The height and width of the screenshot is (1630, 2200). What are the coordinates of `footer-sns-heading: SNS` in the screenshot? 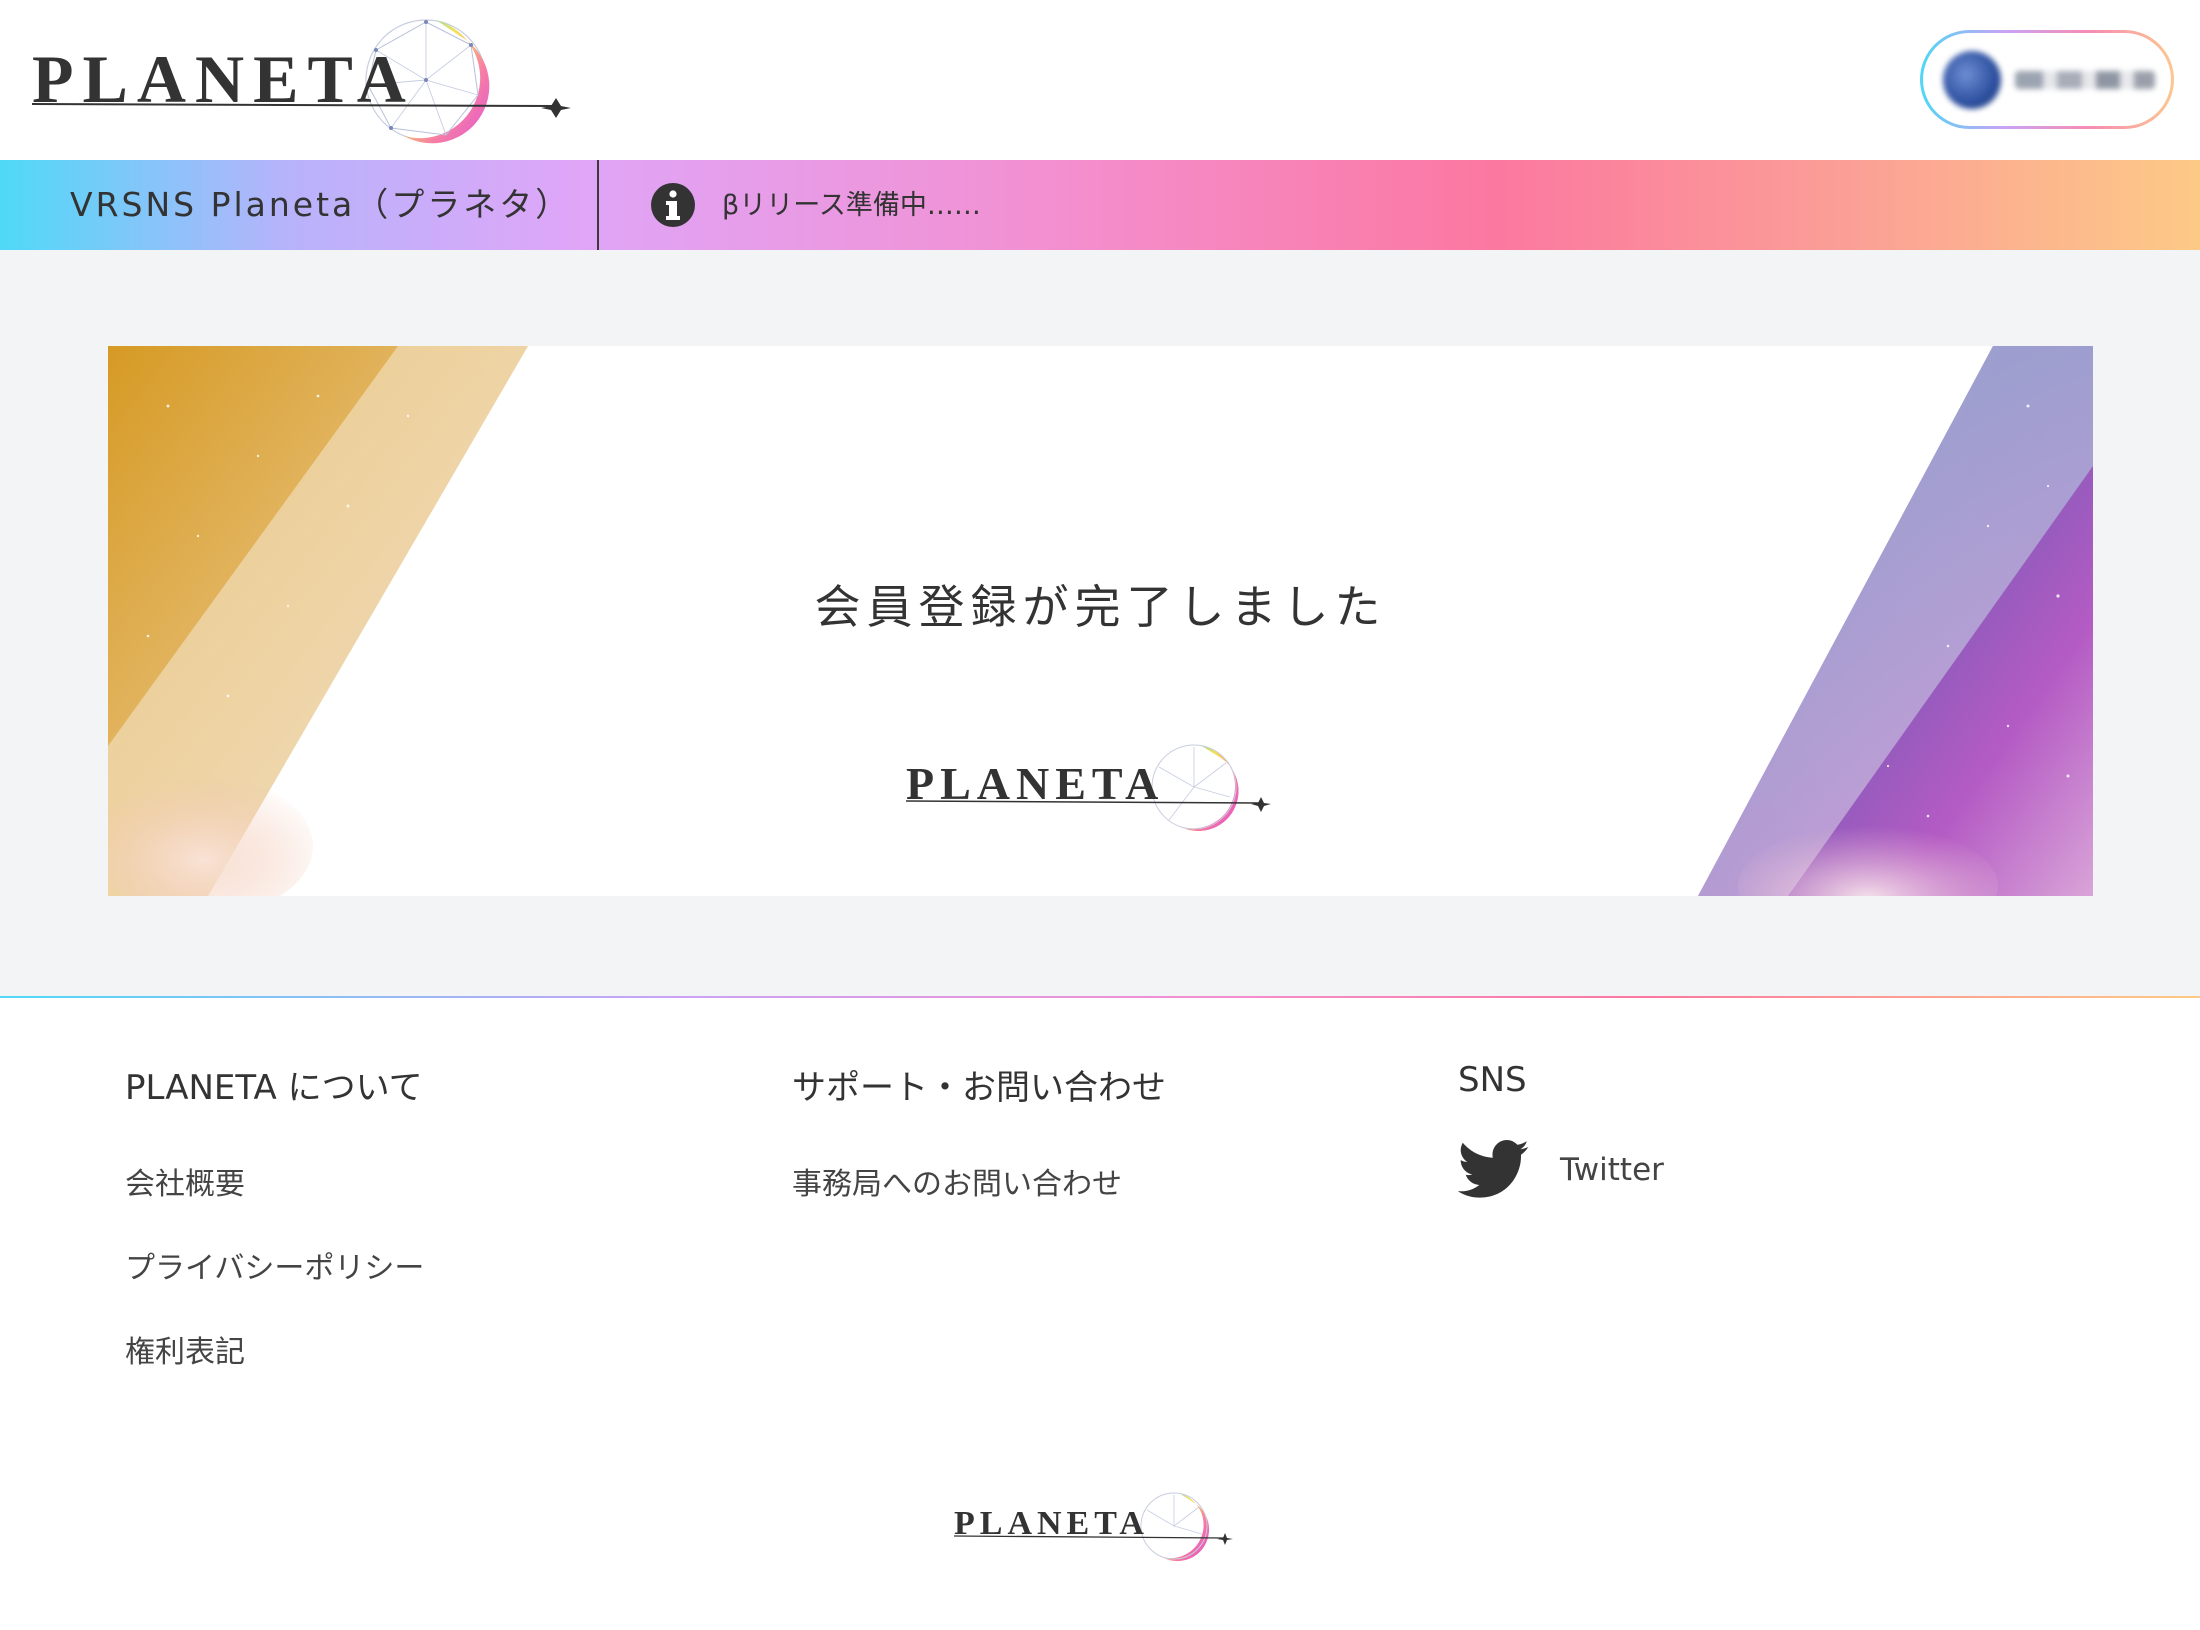 It's located at (1492, 1080).